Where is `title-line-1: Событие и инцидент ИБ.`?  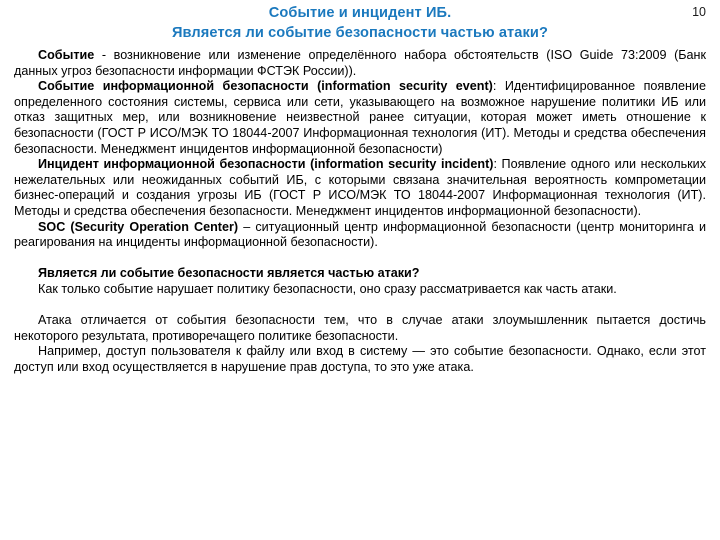
title-line-1: Событие и инцидент ИБ. is located at coordinates (360, 13).